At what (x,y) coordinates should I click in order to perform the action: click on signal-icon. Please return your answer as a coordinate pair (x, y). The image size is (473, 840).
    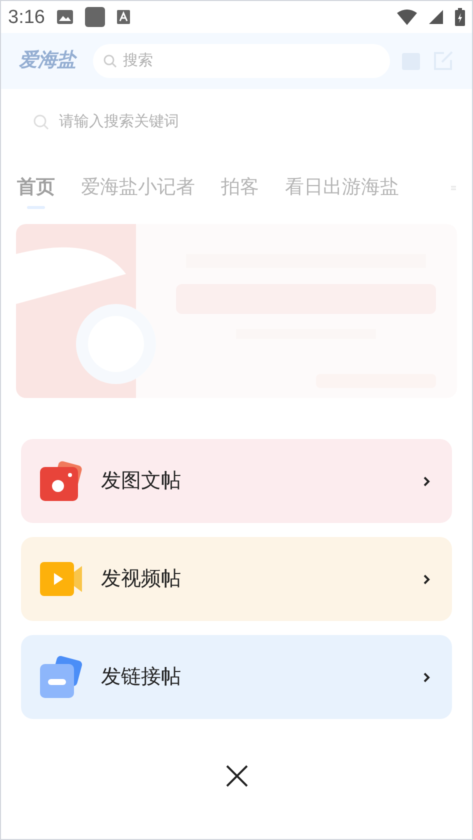
    Looking at the image, I should click on (436, 17).